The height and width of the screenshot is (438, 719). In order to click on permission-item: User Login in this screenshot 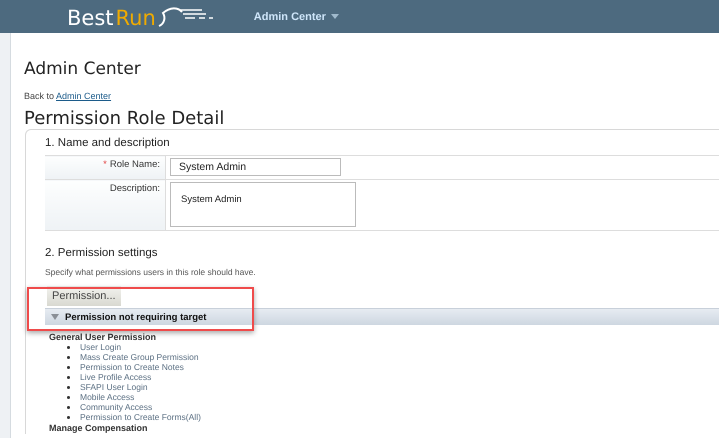, I will do `click(101, 347)`.